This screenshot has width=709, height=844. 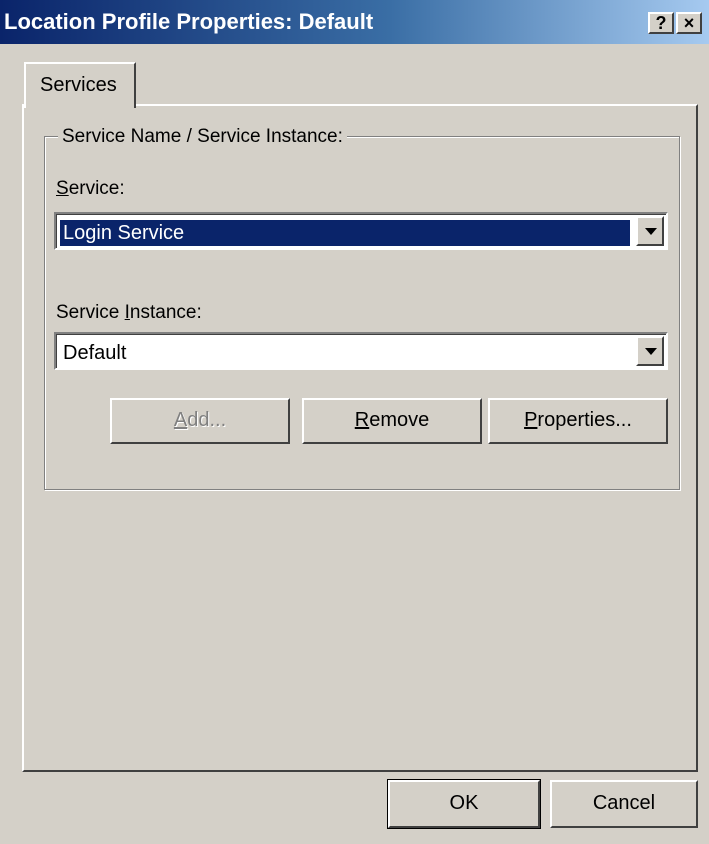 I want to click on instance-dropdown-arrow-icon, so click(x=650, y=351).